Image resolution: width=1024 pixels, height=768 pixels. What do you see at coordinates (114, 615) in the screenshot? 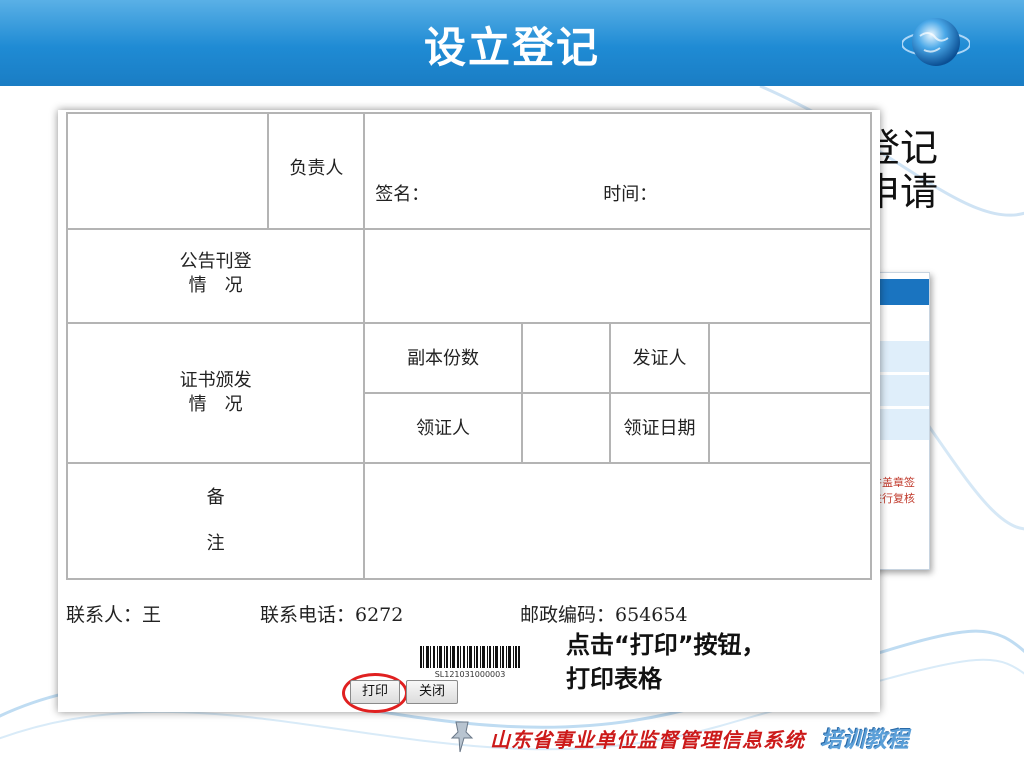
I see `contact-person: 联系人：王` at bounding box center [114, 615].